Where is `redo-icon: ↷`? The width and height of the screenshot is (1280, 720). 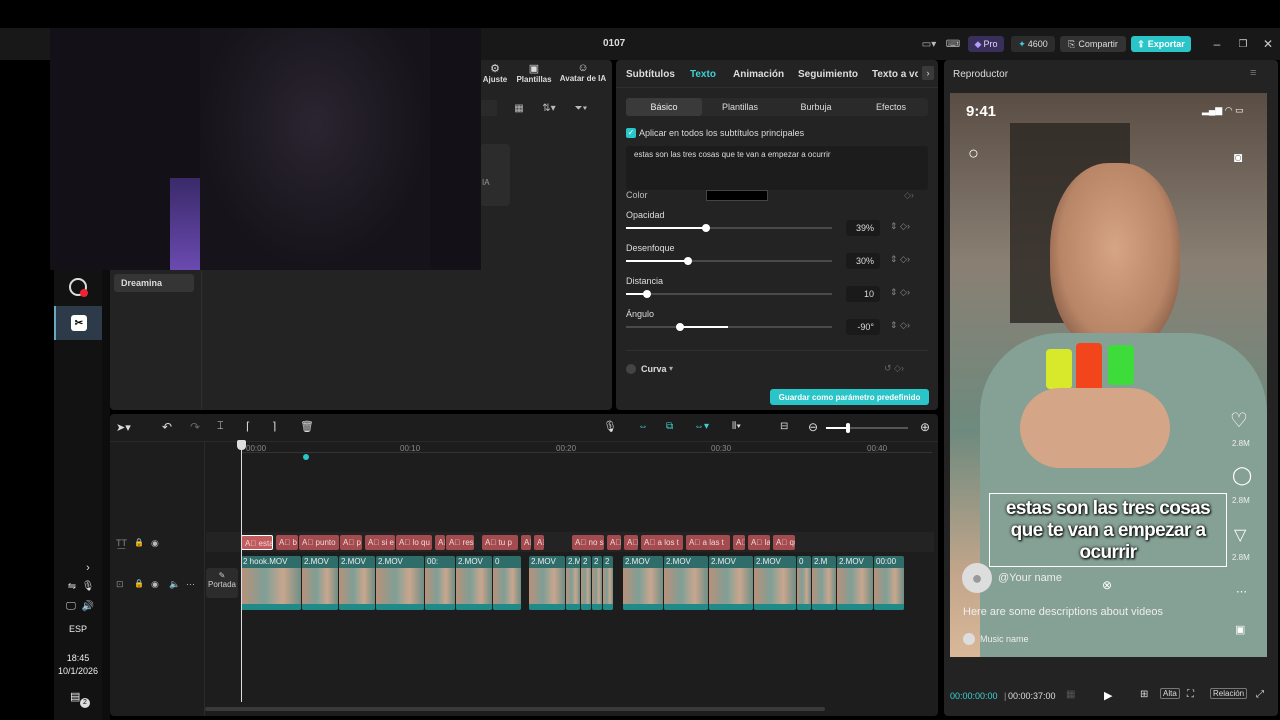
redo-icon: ↷ is located at coordinates (195, 427).